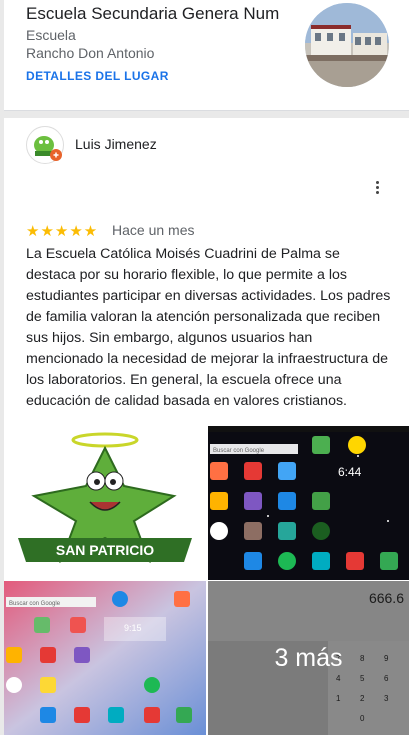  I want to click on review-author: Luis Jimenez, so click(116, 144).